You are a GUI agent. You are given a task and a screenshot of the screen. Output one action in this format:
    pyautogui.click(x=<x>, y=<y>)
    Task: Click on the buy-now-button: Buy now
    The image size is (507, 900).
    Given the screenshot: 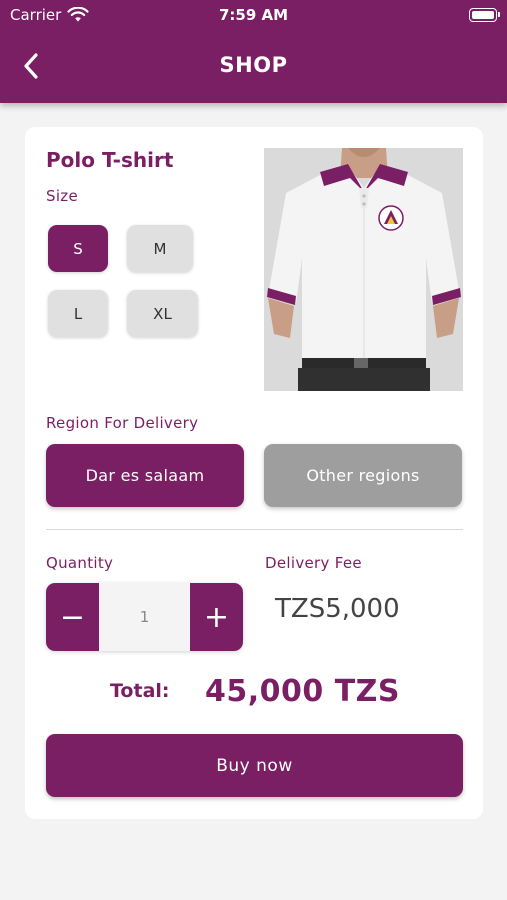 What is the action you would take?
    pyautogui.click(x=254, y=765)
    